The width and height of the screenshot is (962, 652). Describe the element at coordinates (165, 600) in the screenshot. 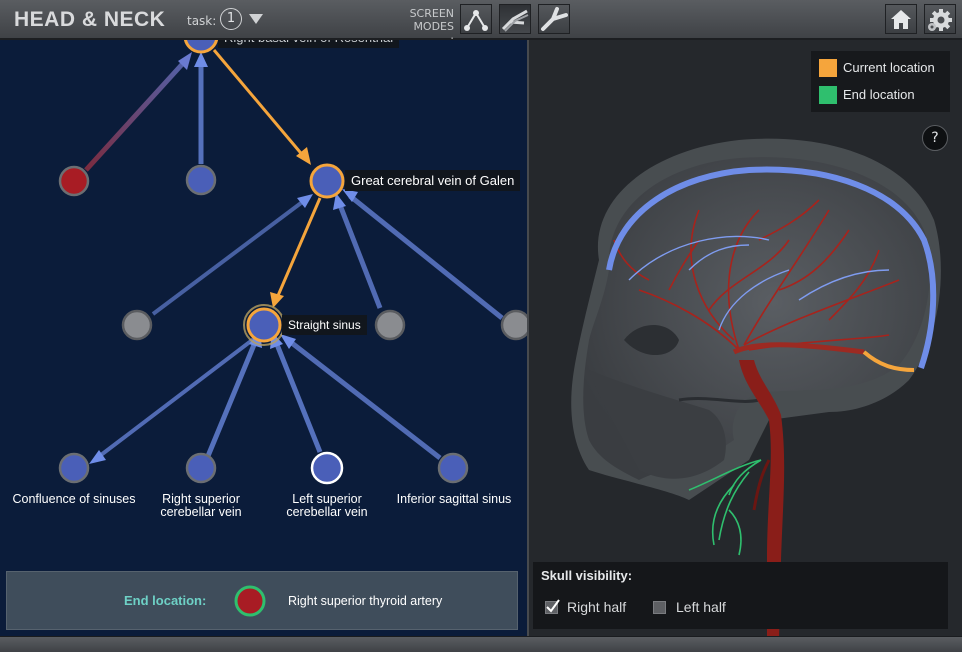

I see `end-location-label: End location:` at that location.